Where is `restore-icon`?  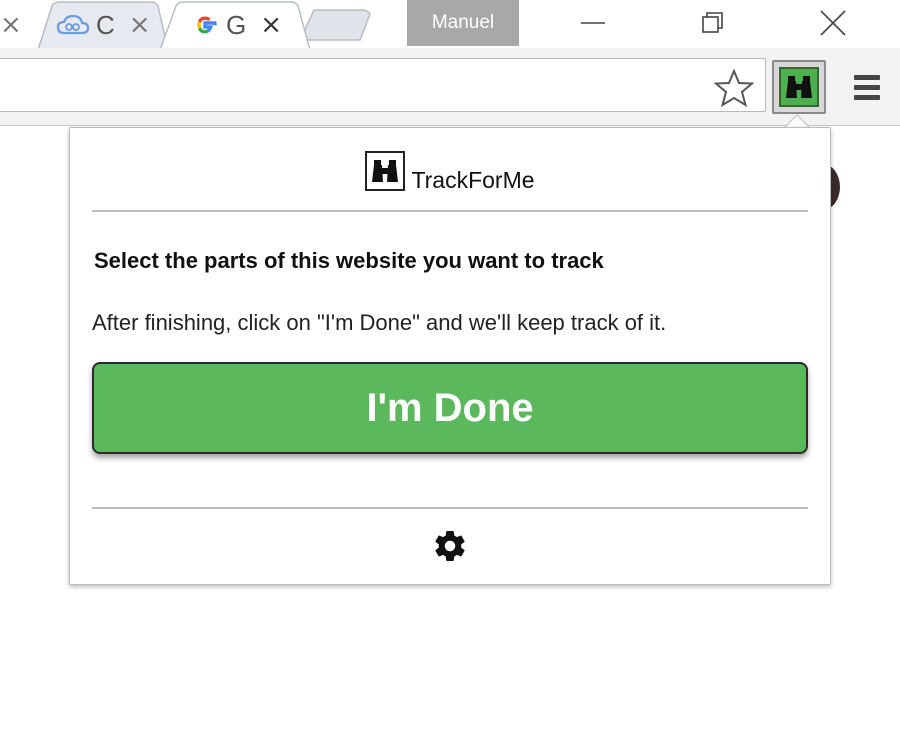 restore-icon is located at coordinates (712, 22).